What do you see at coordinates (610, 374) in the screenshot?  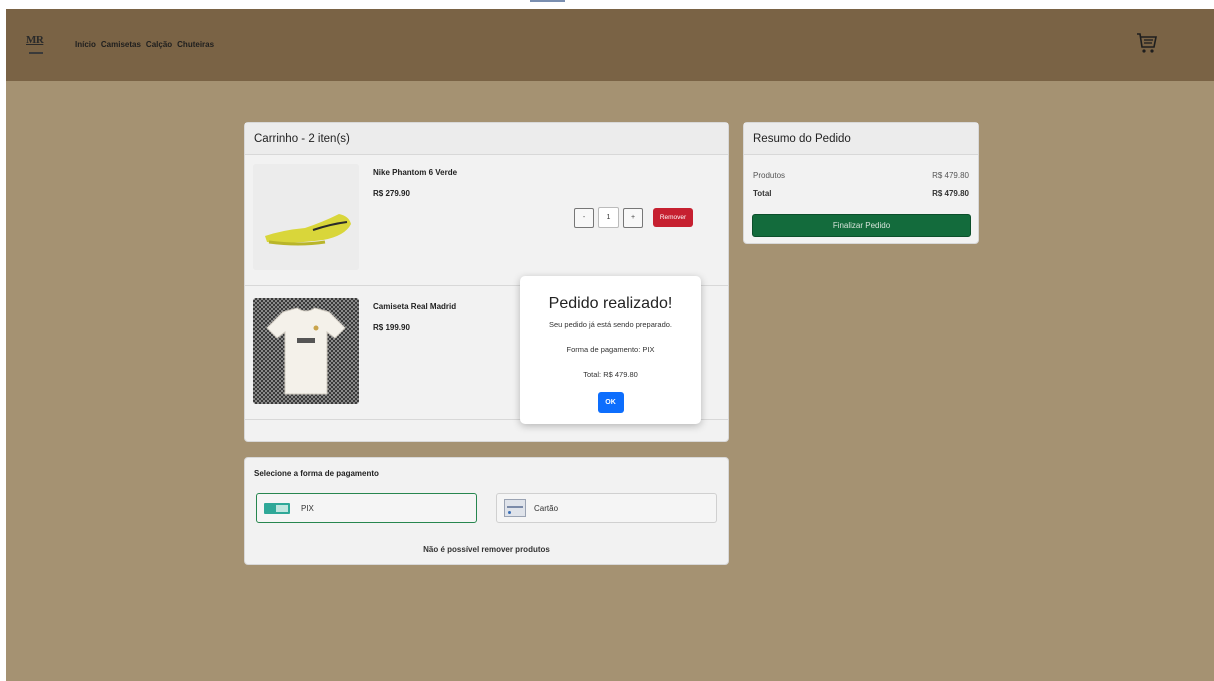 I see `modal-total: Total: R$ 479.80` at bounding box center [610, 374].